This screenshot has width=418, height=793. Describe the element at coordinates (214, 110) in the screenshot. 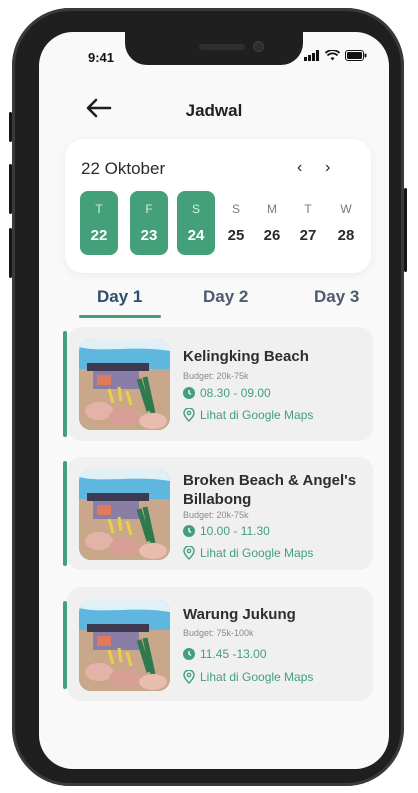

I see `page-title: Jadwal` at that location.